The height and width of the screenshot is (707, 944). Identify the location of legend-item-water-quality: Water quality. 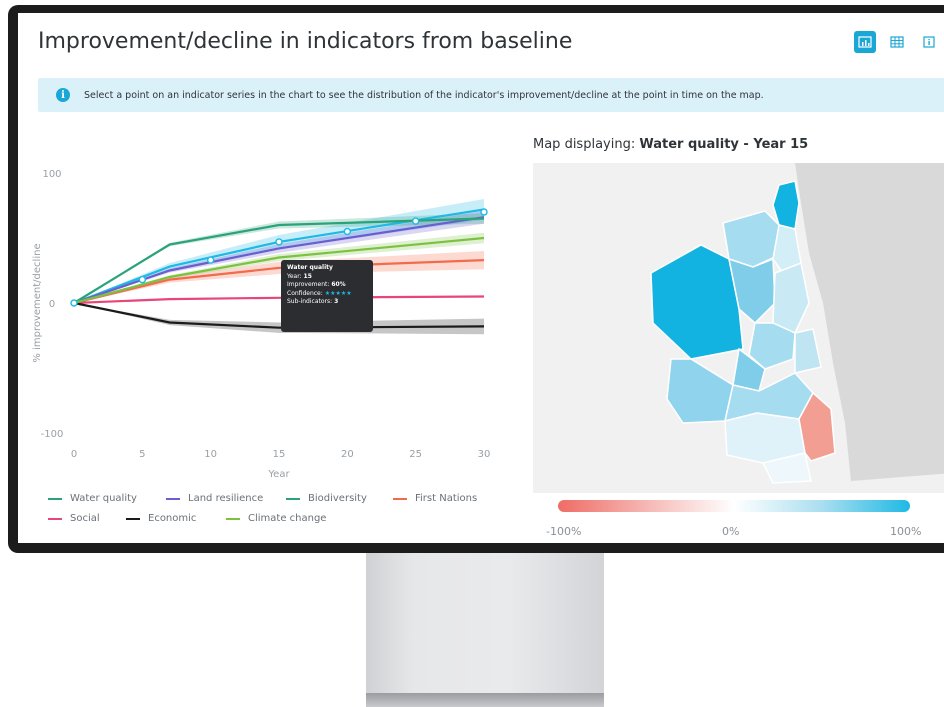
(92, 498).